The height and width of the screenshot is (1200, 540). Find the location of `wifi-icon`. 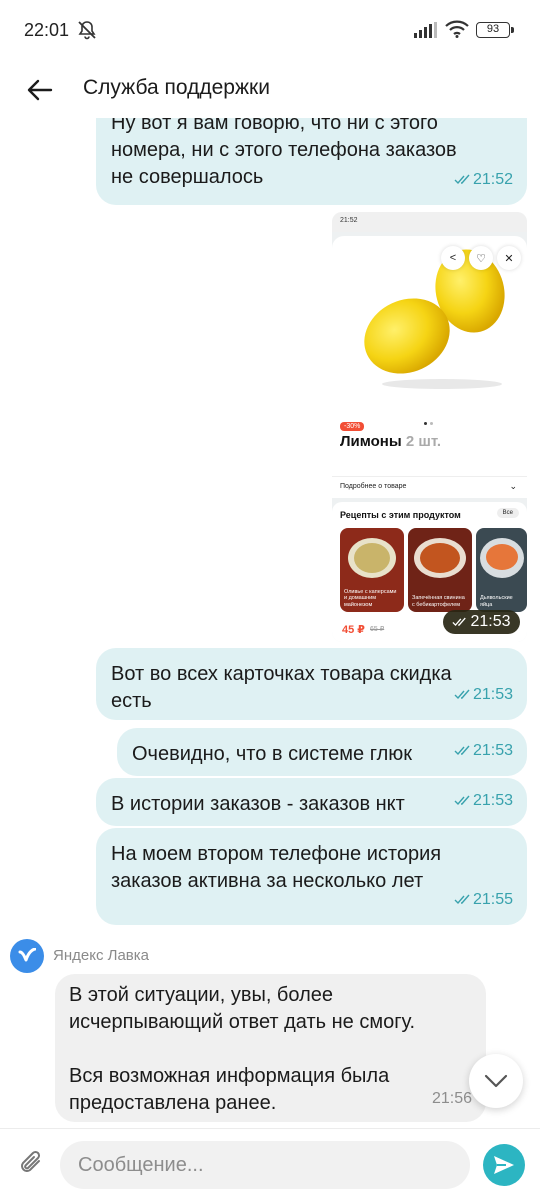

wifi-icon is located at coordinates (457, 29).